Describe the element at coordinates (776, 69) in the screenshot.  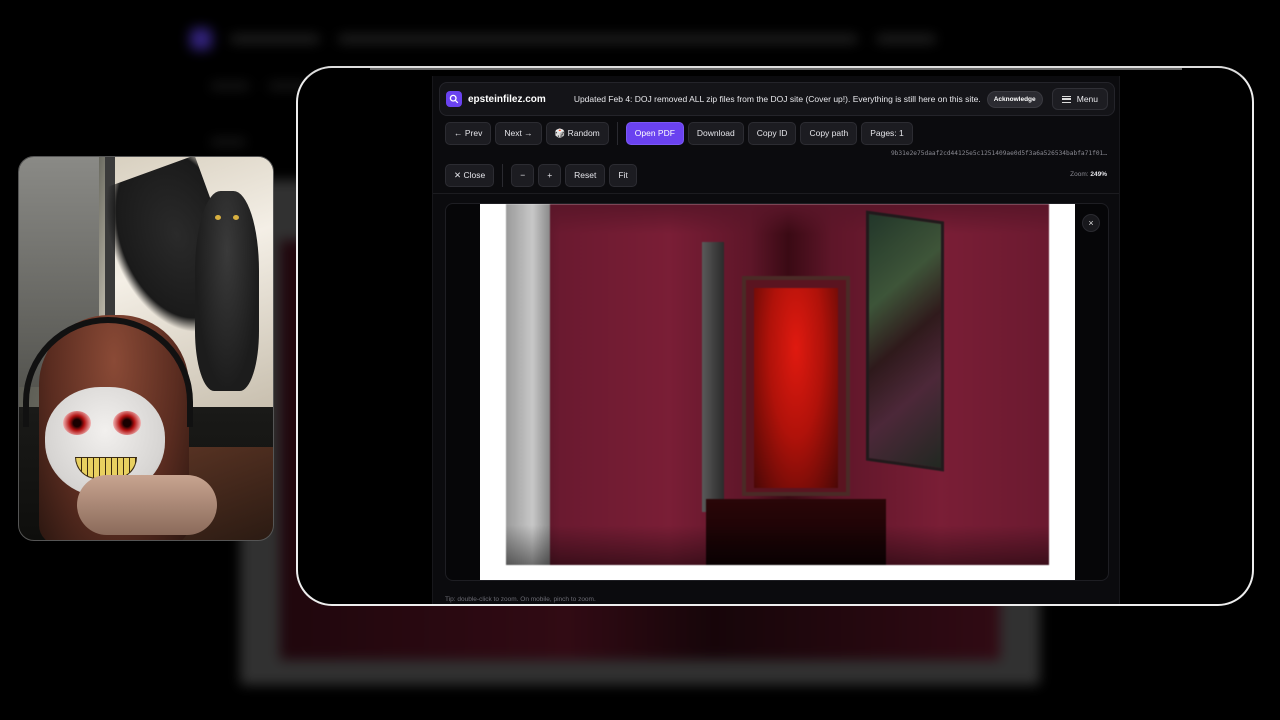
I see `screen-edge` at that location.